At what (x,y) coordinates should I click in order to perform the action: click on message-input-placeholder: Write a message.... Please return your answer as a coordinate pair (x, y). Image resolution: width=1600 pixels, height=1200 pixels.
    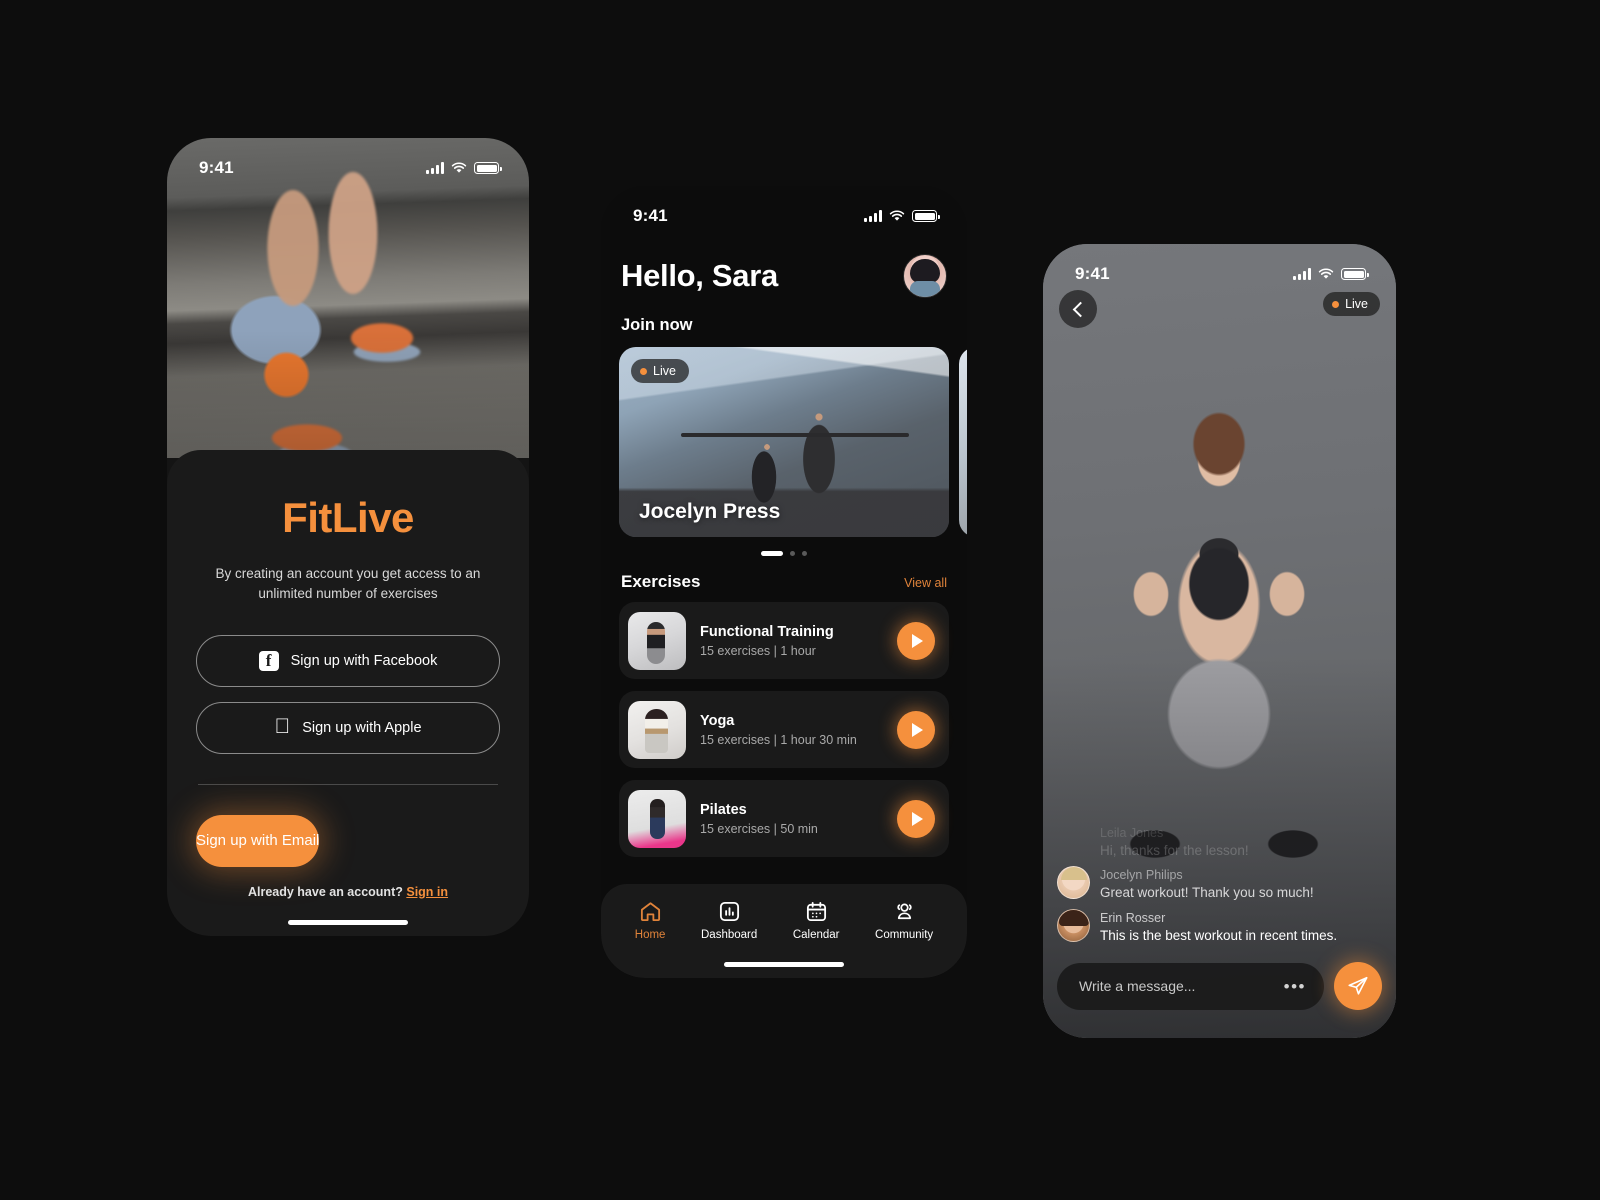
    Looking at the image, I should click on (1137, 986).